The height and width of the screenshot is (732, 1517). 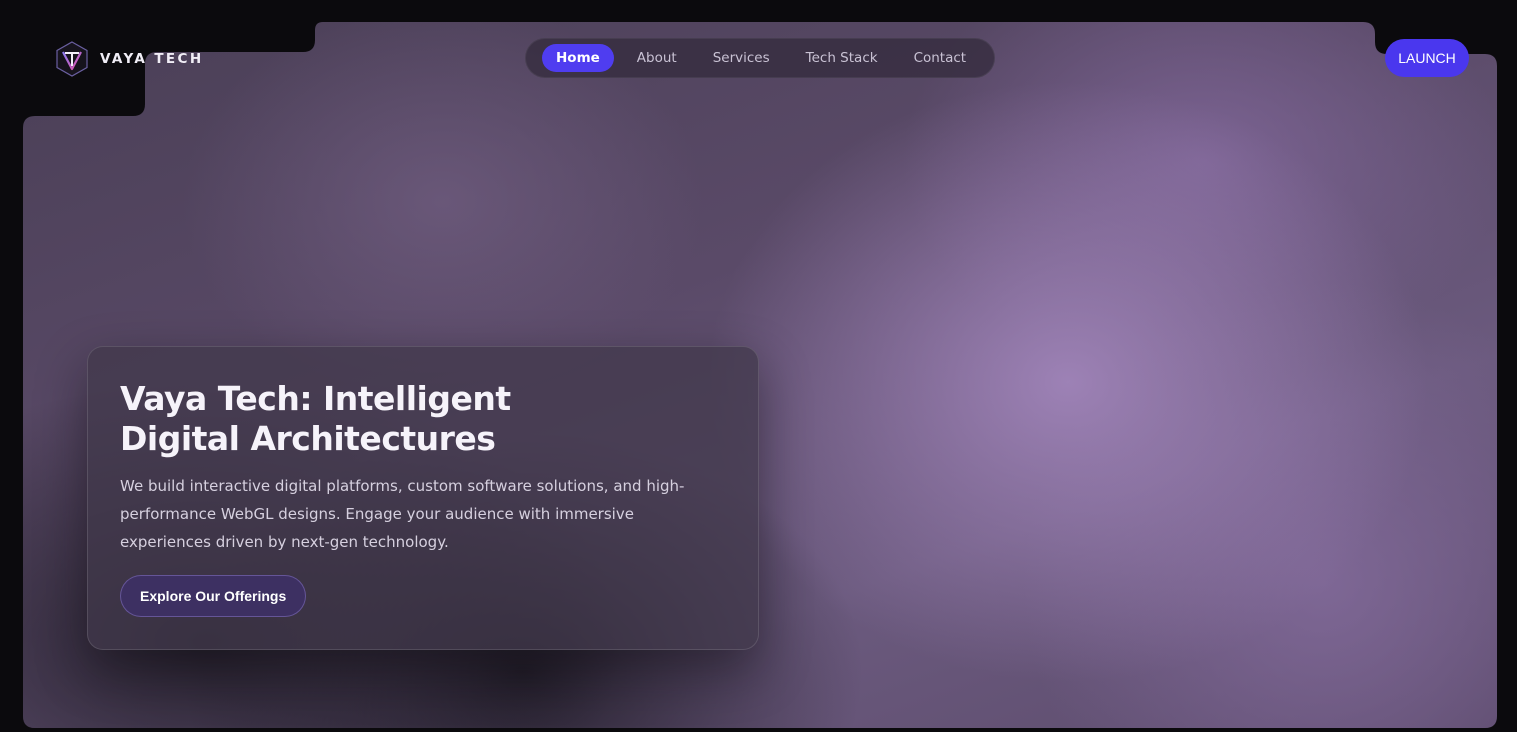 I want to click on brand-logo: VAYA TECH, so click(x=129, y=59).